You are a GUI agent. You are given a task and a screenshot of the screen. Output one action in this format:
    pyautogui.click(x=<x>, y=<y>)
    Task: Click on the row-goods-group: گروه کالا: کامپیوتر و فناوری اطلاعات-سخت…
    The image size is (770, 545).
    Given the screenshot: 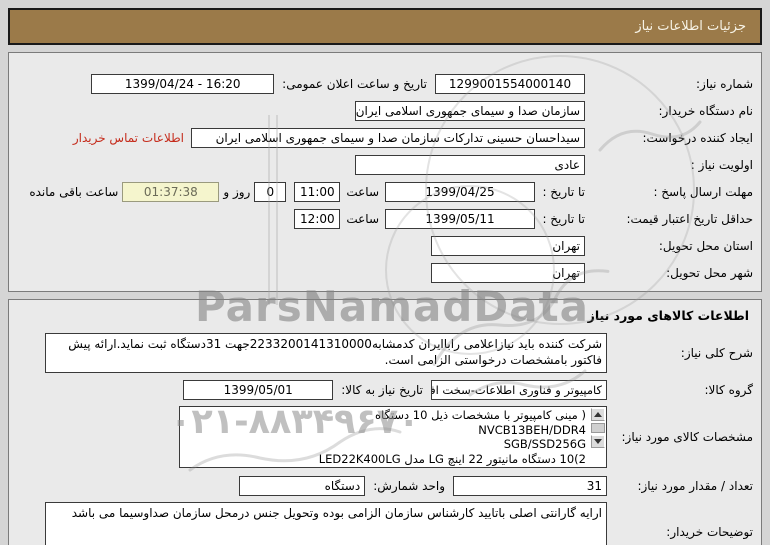 What is the action you would take?
    pyautogui.click(x=385, y=389)
    